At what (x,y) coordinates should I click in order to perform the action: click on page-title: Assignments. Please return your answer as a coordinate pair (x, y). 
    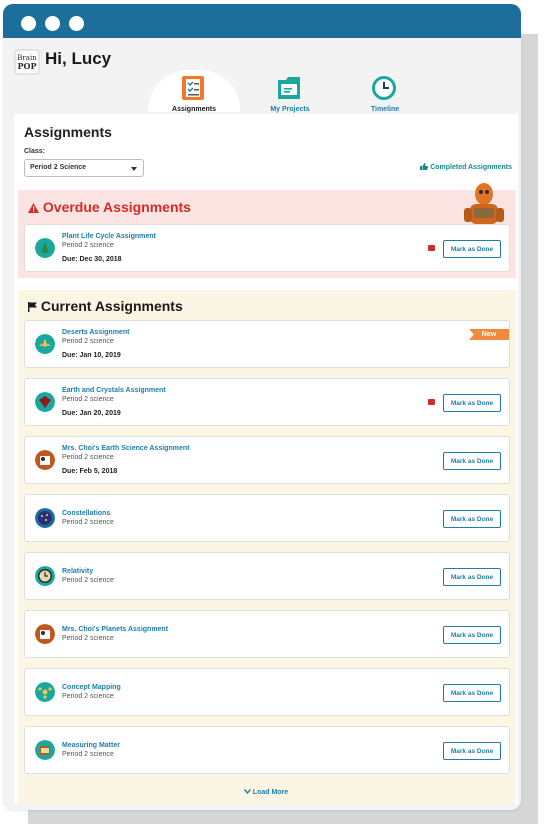
    Looking at the image, I should click on (68, 132).